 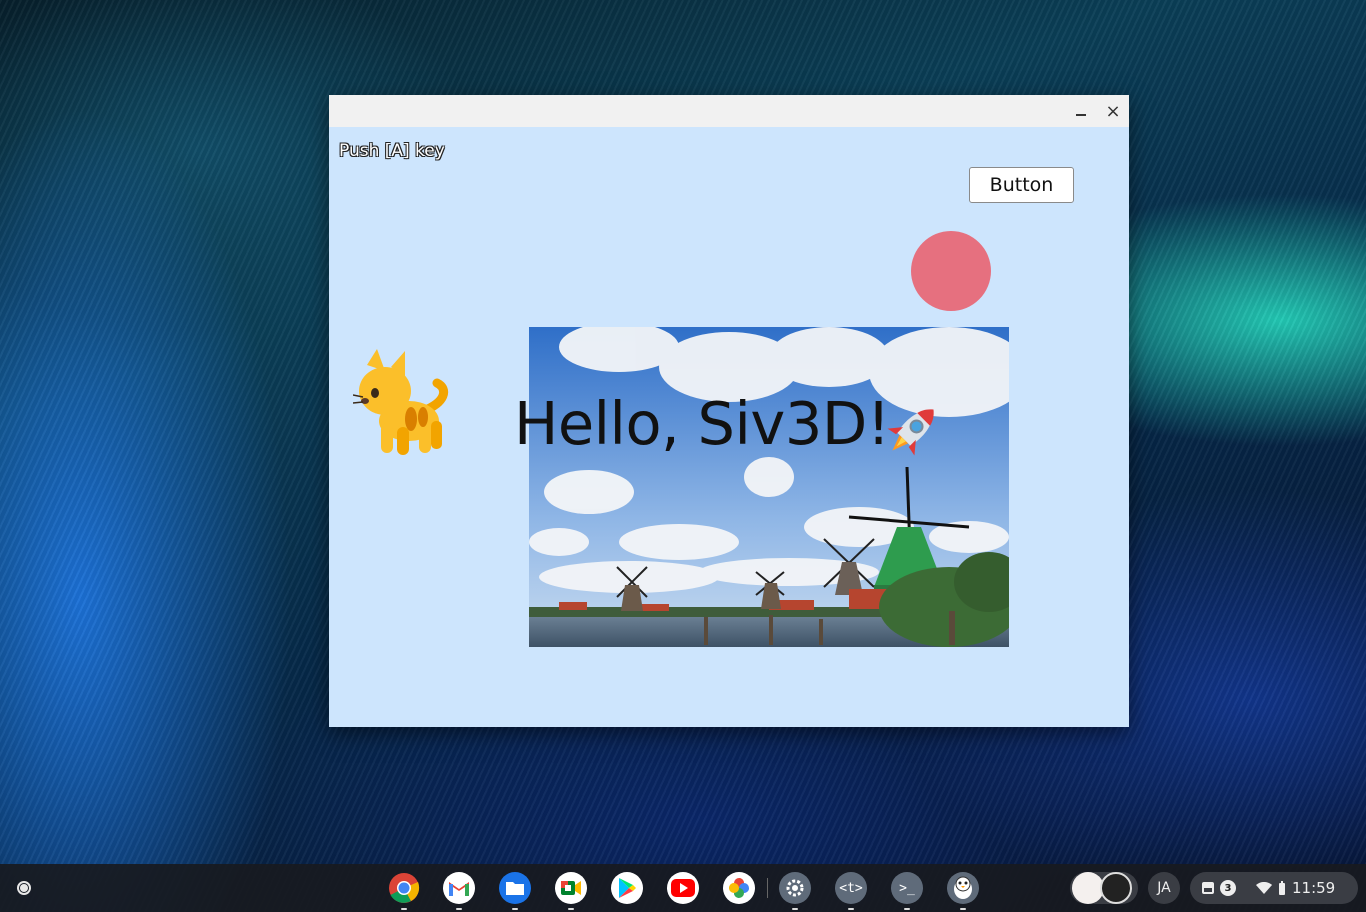 What do you see at coordinates (951, 271) in the screenshot?
I see `red-circle` at bounding box center [951, 271].